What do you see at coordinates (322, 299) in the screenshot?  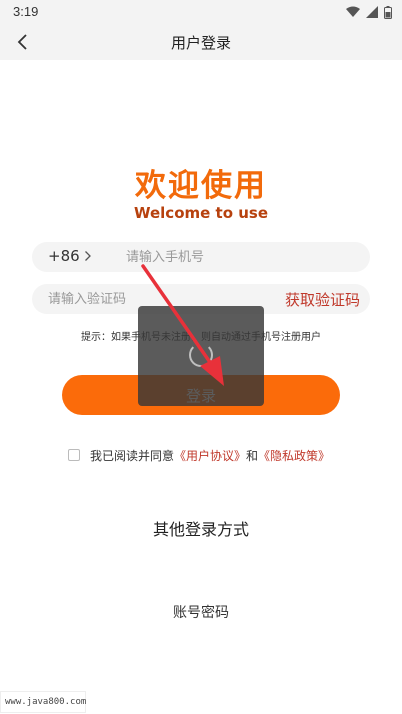 I see `get-code-button: 获取验证码` at bounding box center [322, 299].